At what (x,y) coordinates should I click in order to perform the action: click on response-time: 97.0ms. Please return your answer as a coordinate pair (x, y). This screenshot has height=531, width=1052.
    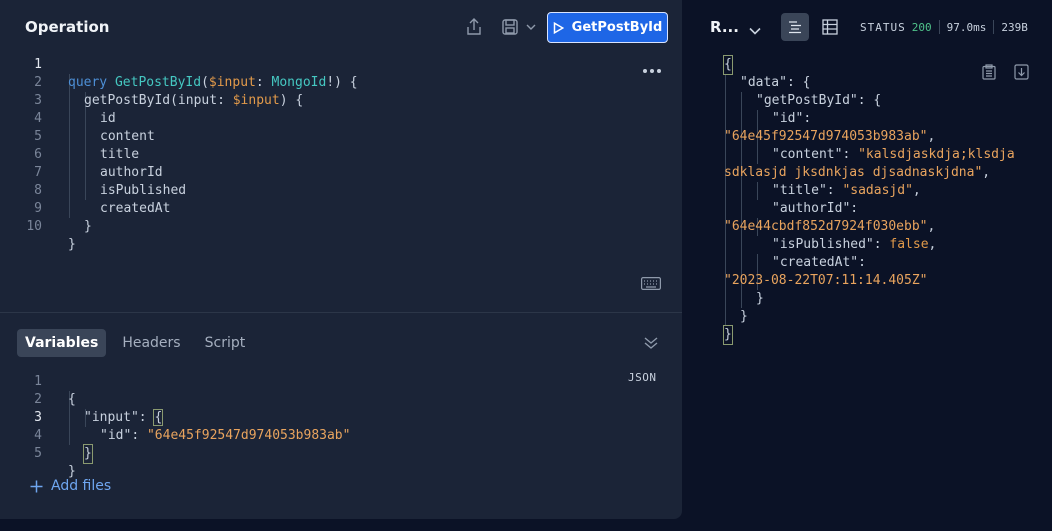
    Looking at the image, I should click on (966, 27).